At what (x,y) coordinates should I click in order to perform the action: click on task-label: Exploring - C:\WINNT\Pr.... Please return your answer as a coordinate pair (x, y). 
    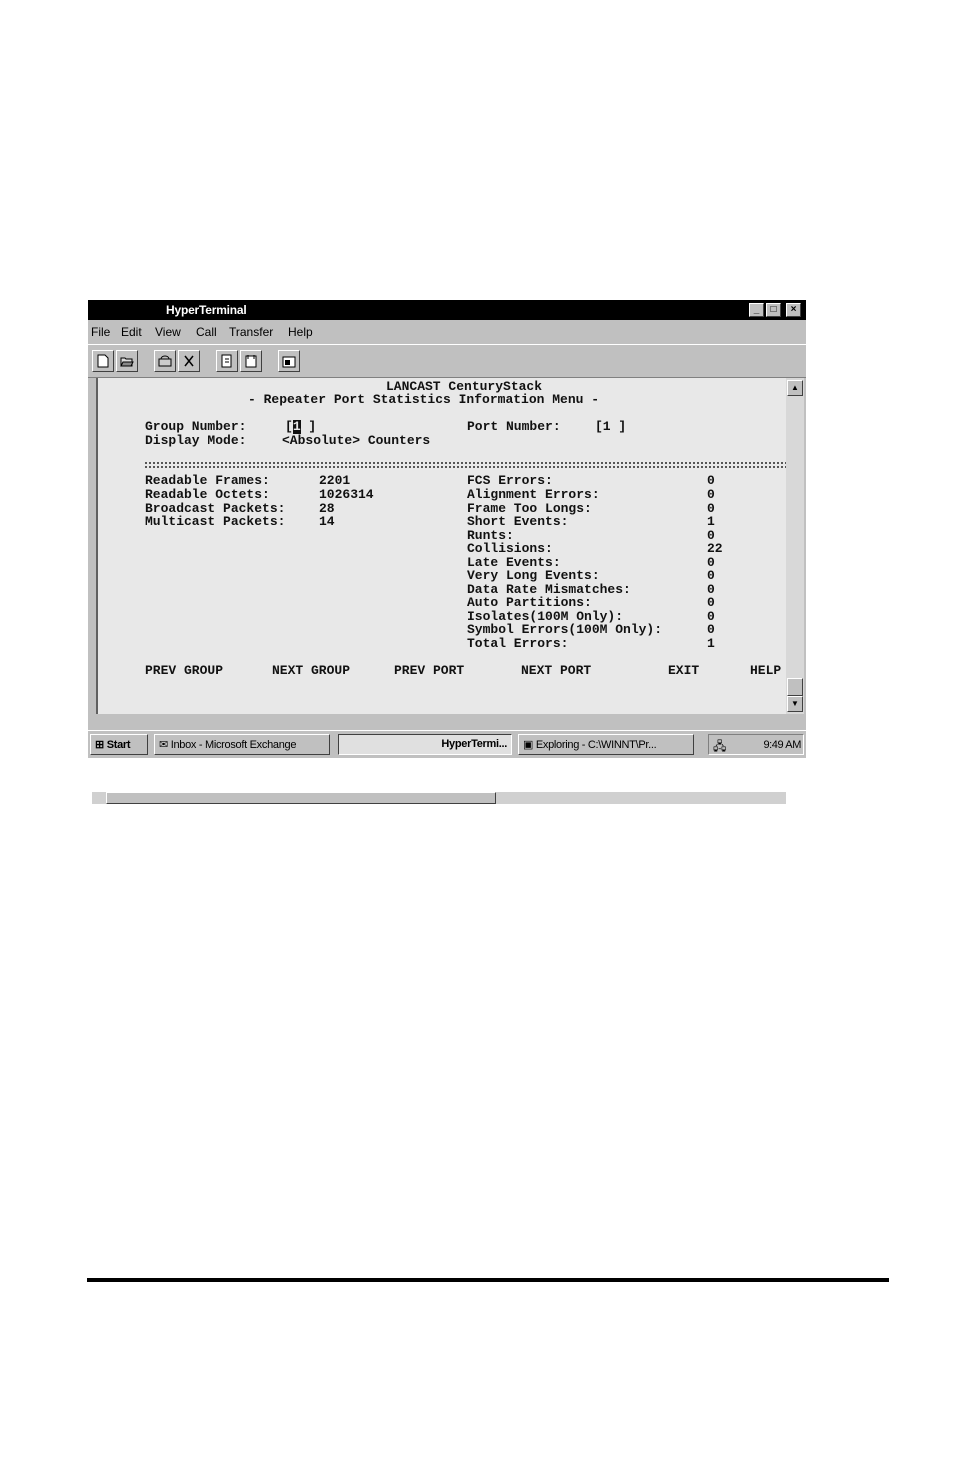
    Looking at the image, I should click on (596, 745).